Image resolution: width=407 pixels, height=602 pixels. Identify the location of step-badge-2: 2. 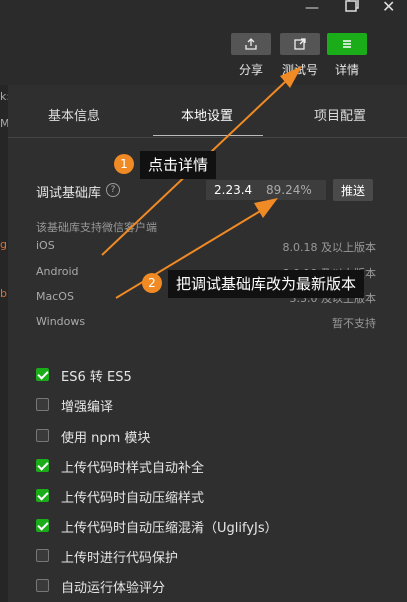
(152, 283).